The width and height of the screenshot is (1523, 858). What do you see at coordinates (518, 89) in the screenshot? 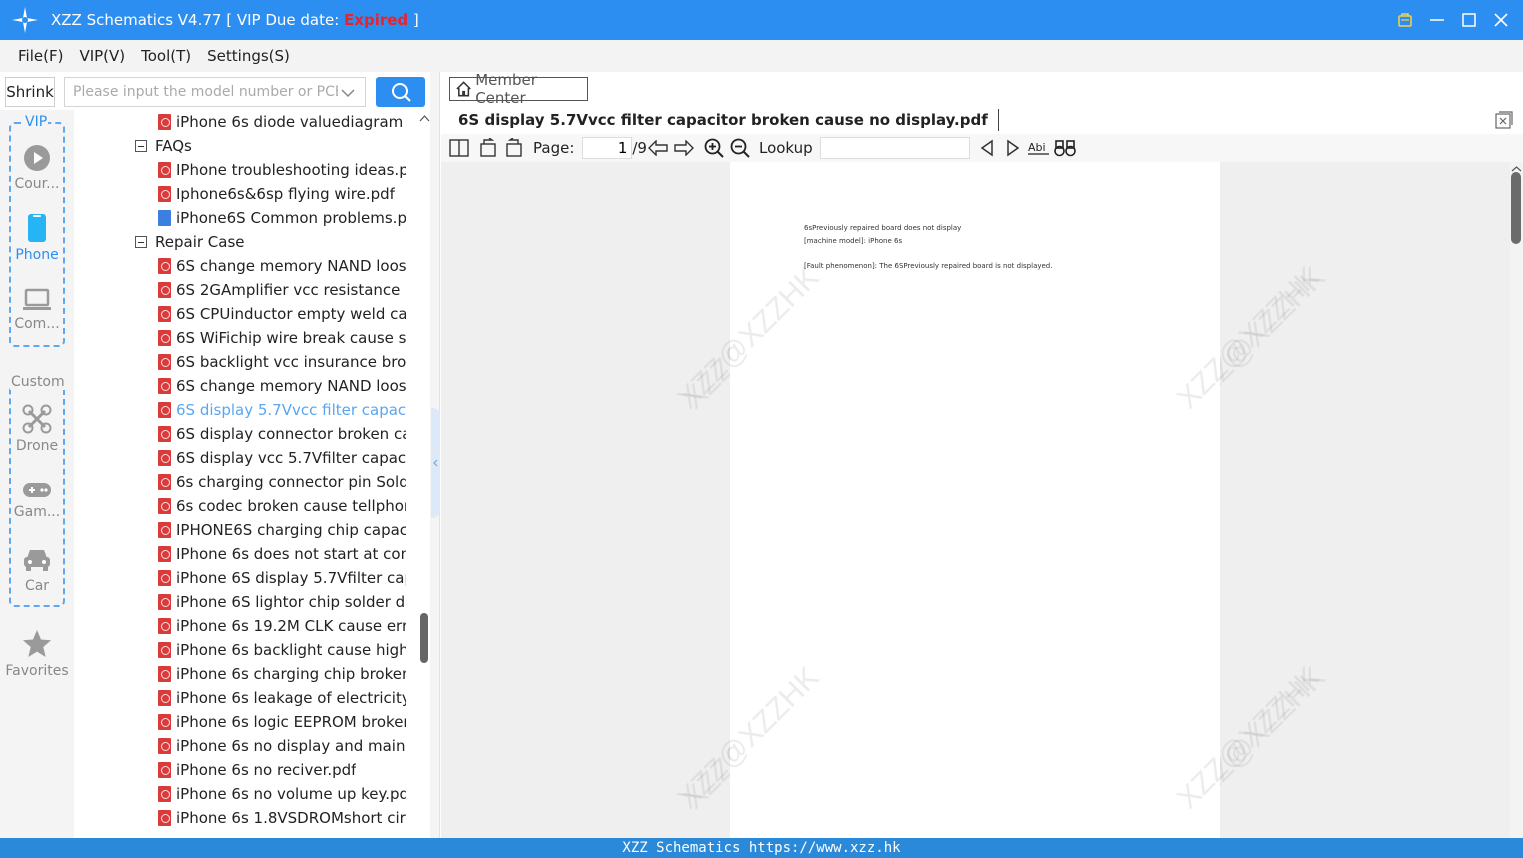
I see `member-center-button: Member Center` at bounding box center [518, 89].